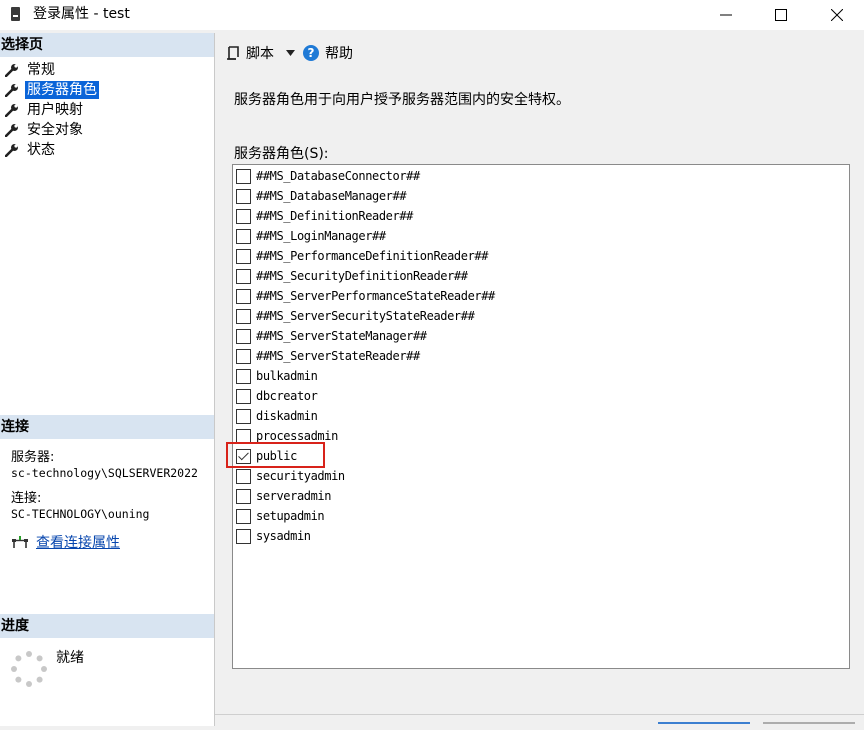  Describe the element at coordinates (287, 416) in the screenshot. I see `role-name: diskadmin` at that location.